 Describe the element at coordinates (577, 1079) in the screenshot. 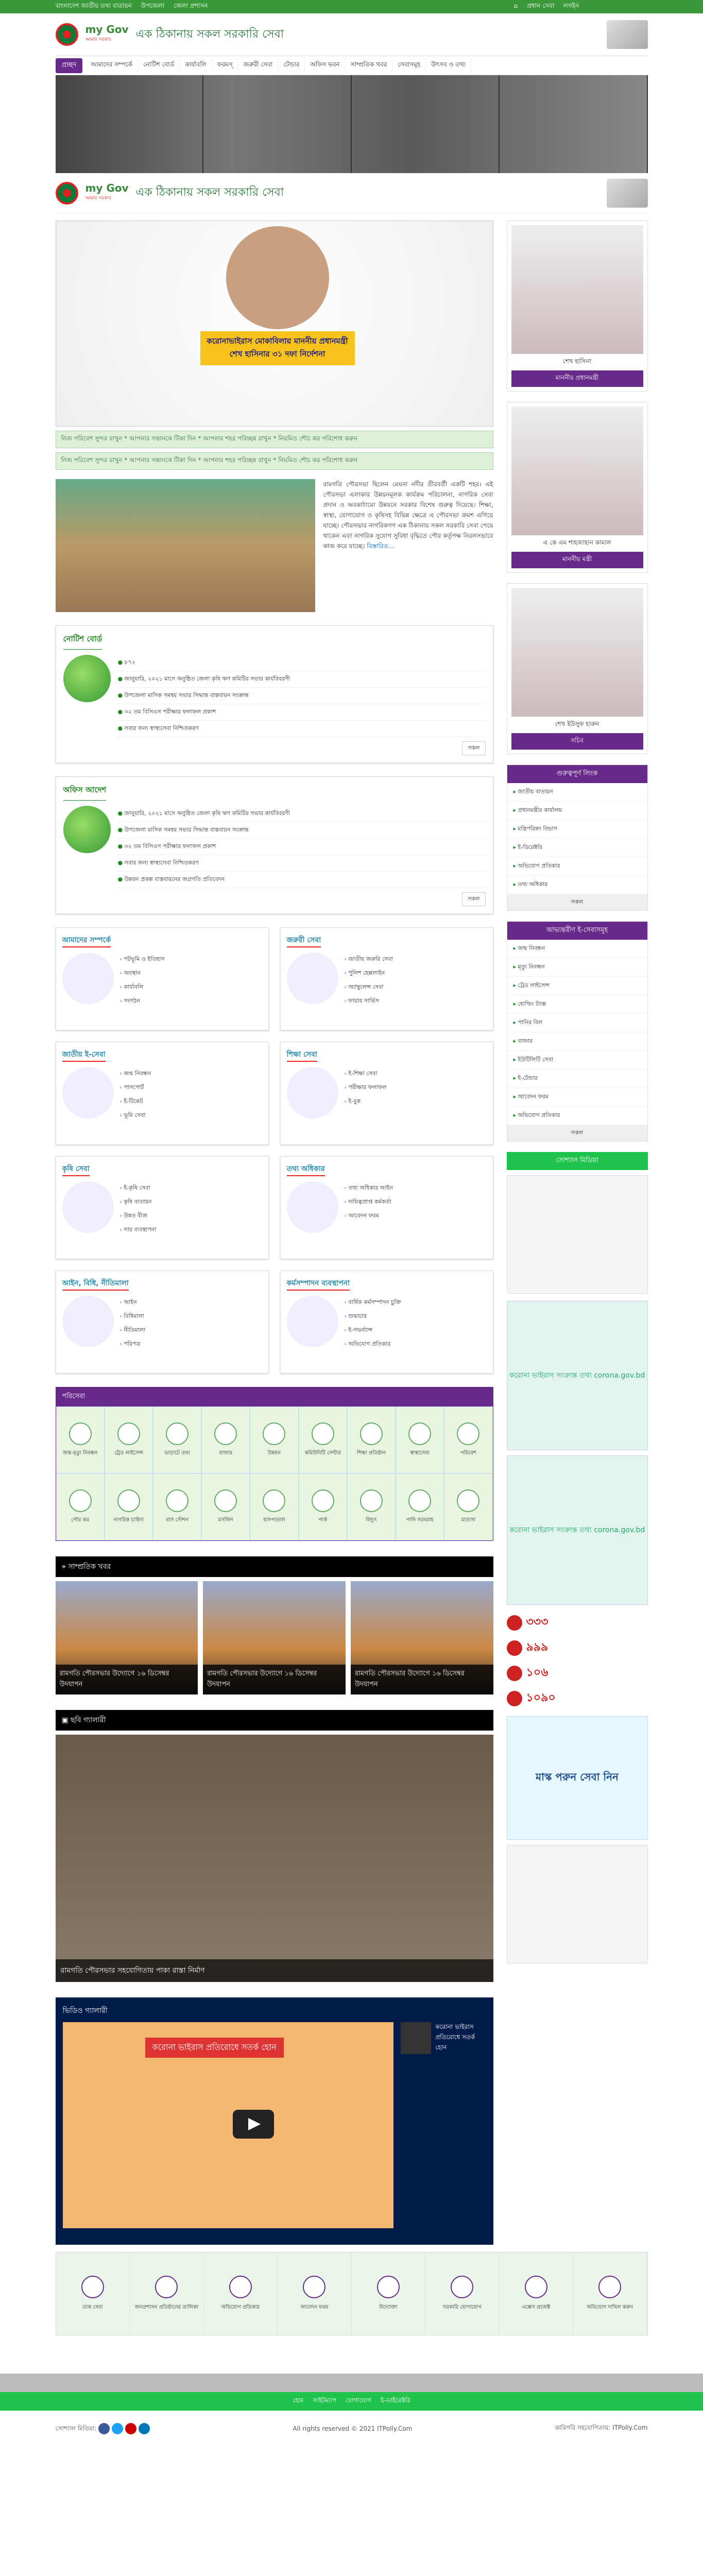

I see `sidebar-link: ই-টেন্ডার` at that location.